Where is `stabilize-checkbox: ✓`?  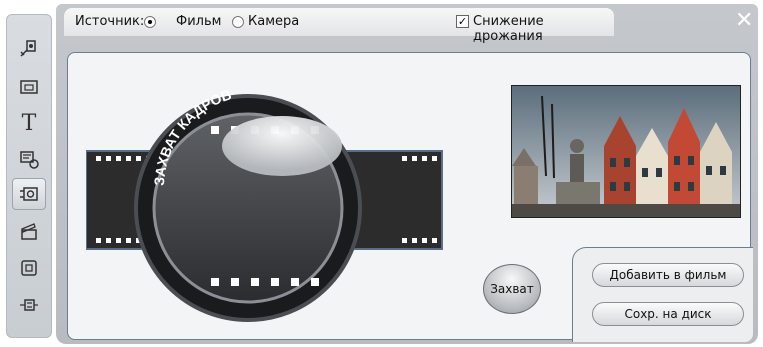 stabilize-checkbox: ✓ is located at coordinates (462, 21).